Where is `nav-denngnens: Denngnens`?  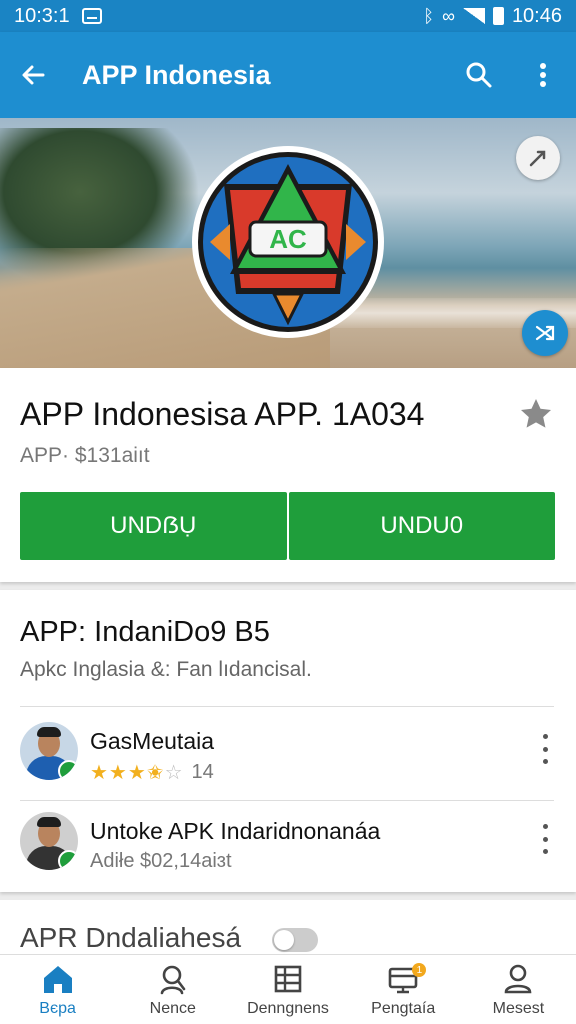
nav-denngnens: Denngnens is located at coordinates (287, 989).